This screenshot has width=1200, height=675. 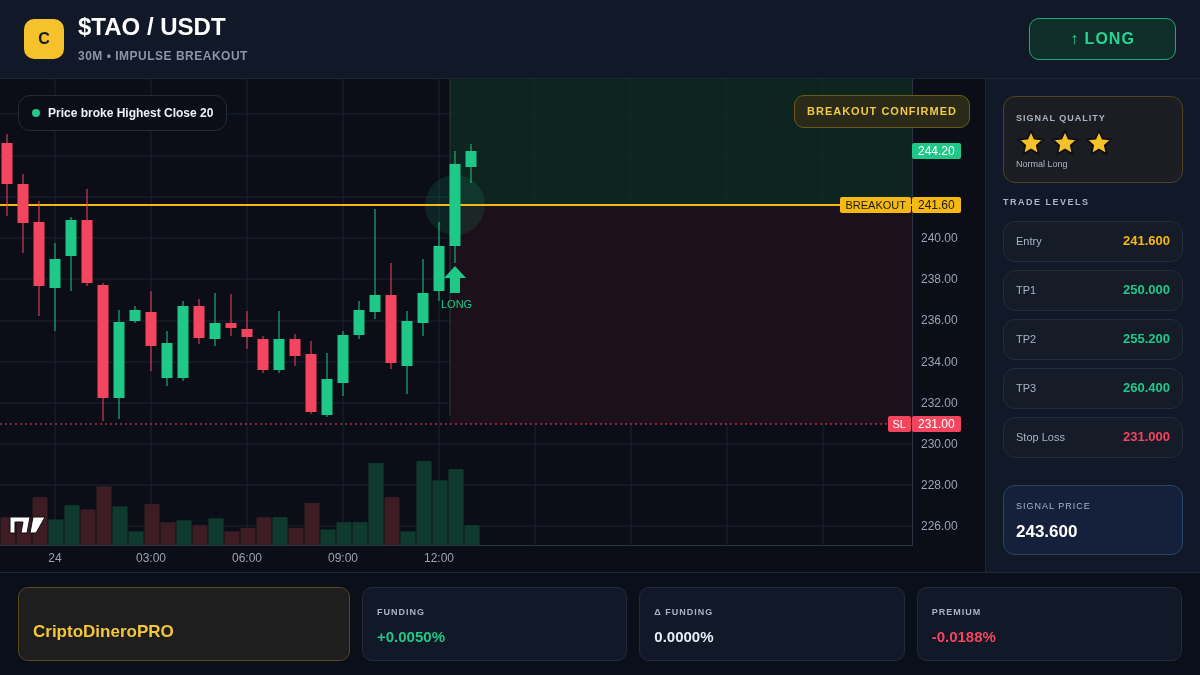 What do you see at coordinates (1026, 388) in the screenshot?
I see `level-label: TP3` at bounding box center [1026, 388].